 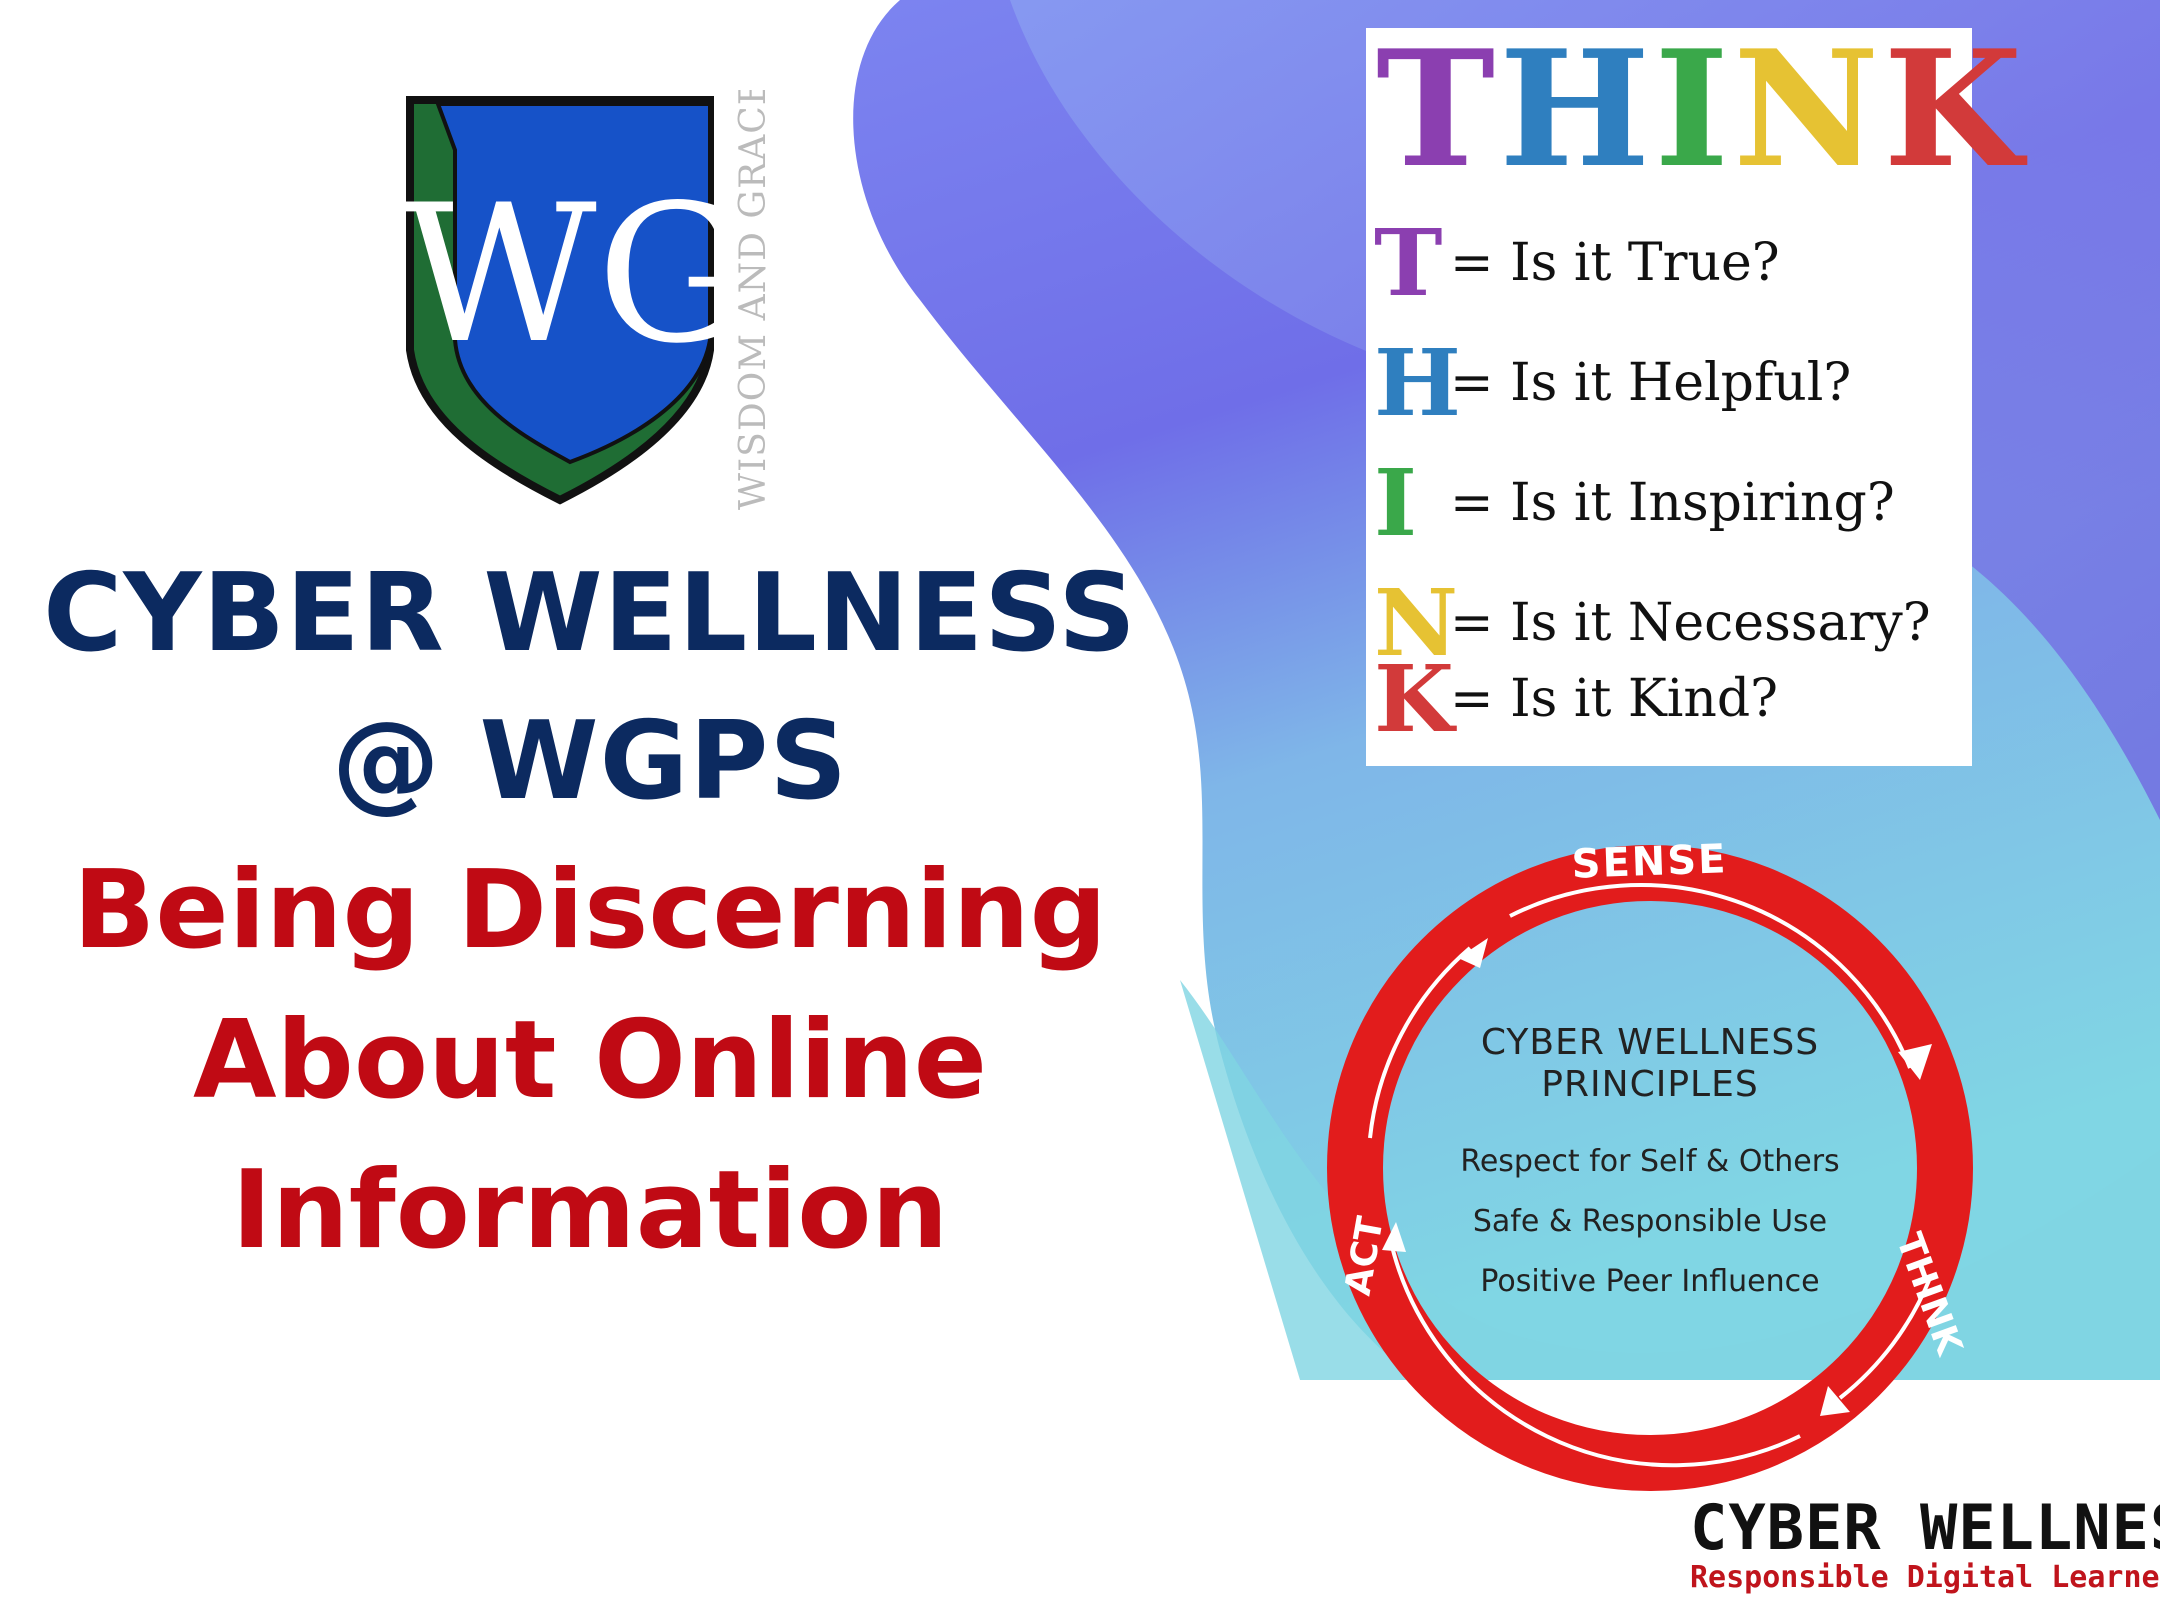 What do you see at coordinates (1408, 263) in the screenshot?
I see `think-item-letter: T` at bounding box center [1408, 263].